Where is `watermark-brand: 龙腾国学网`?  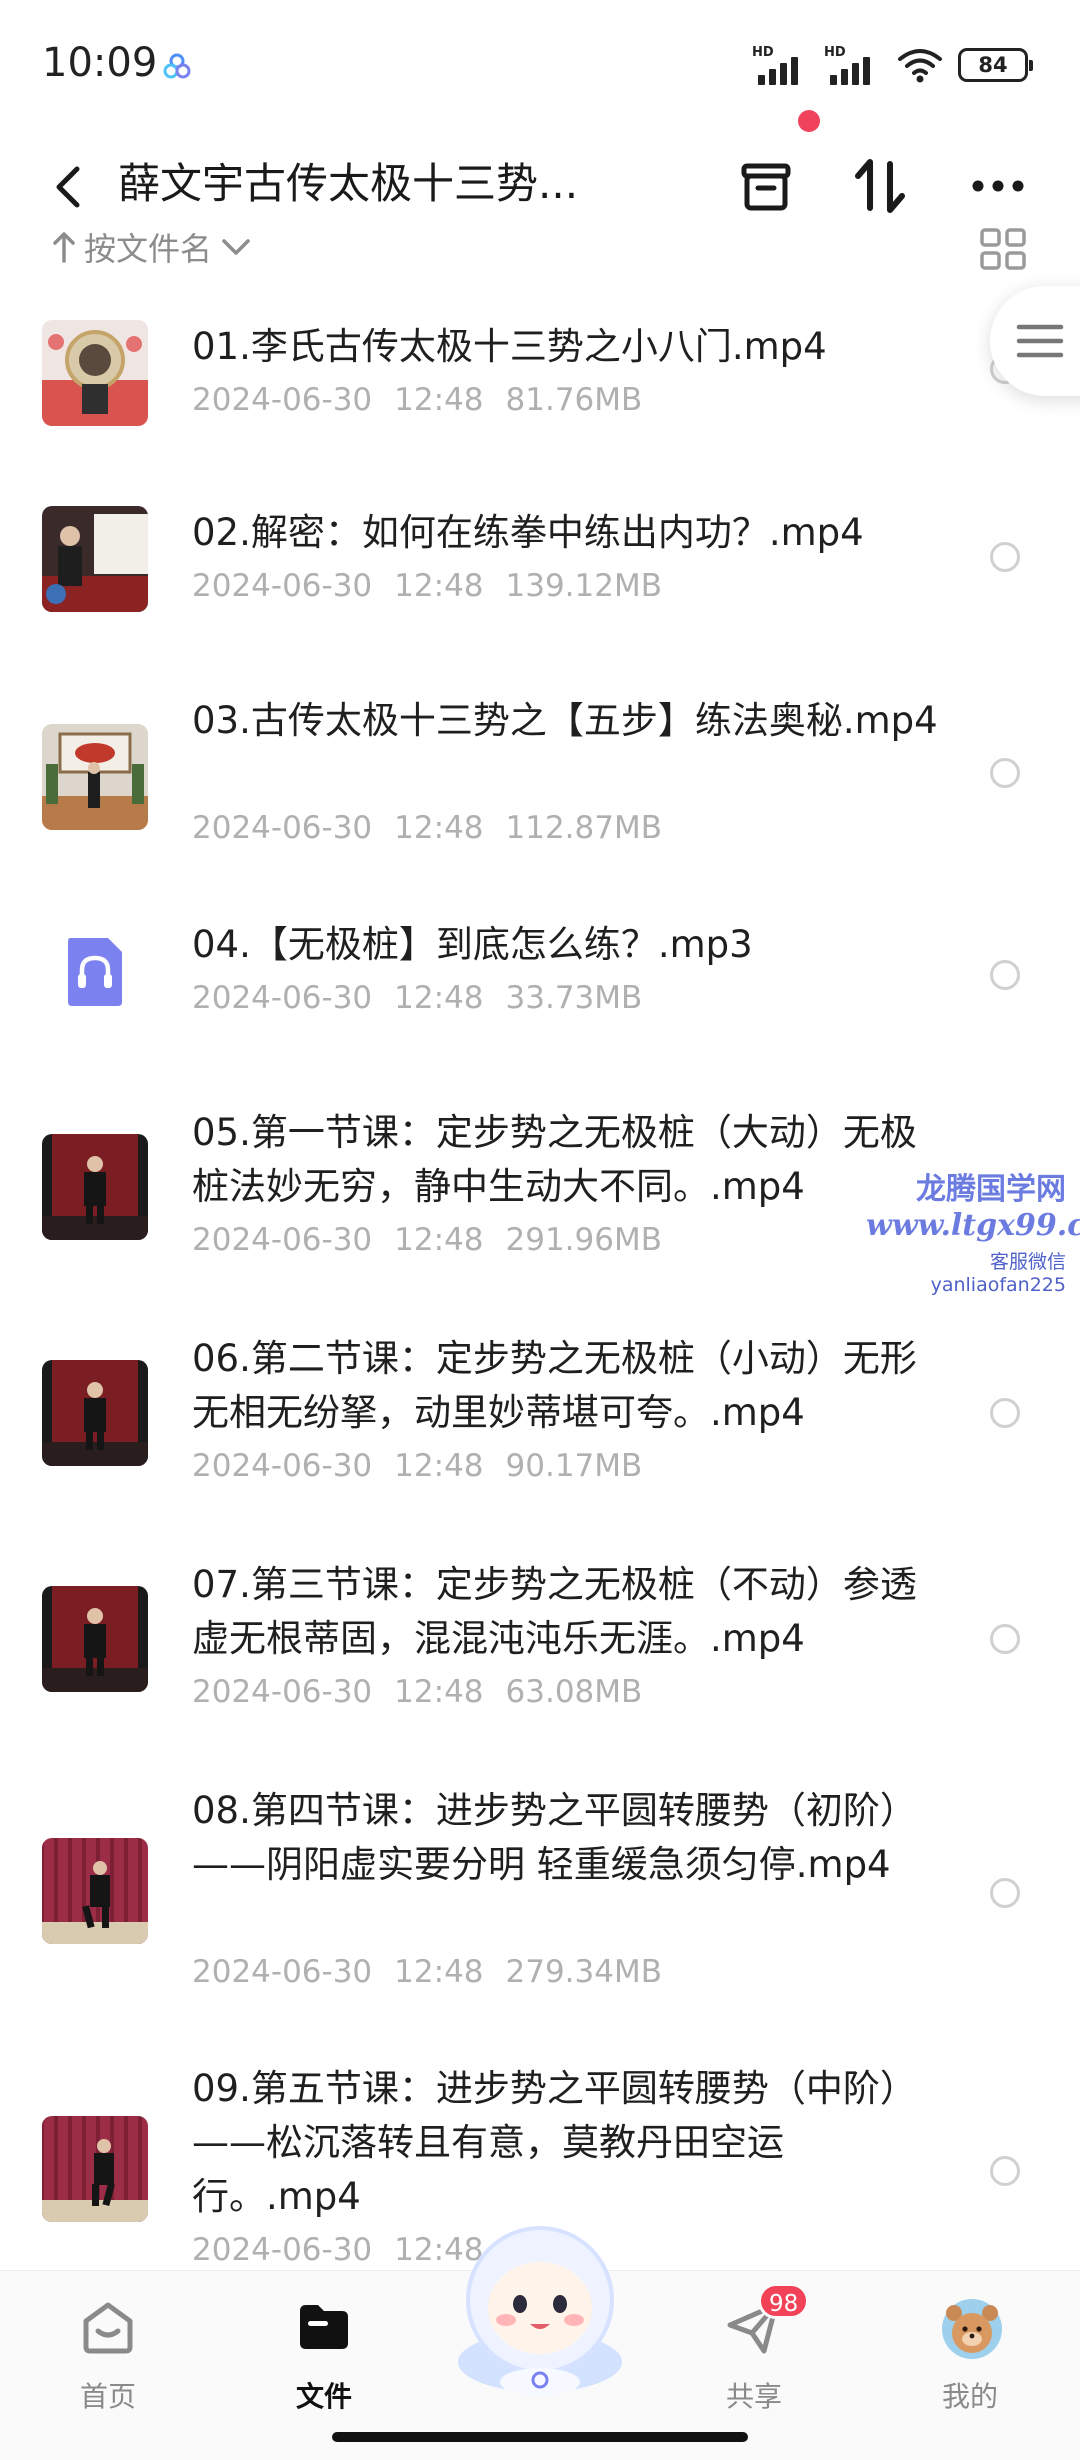 watermark-brand: 龙腾国学网 is located at coordinates (991, 1189).